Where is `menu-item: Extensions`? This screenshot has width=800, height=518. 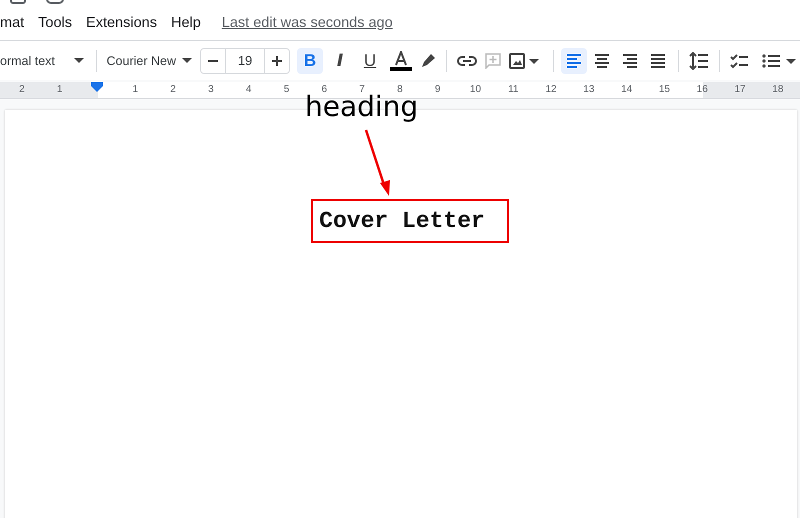 menu-item: Extensions is located at coordinates (121, 23).